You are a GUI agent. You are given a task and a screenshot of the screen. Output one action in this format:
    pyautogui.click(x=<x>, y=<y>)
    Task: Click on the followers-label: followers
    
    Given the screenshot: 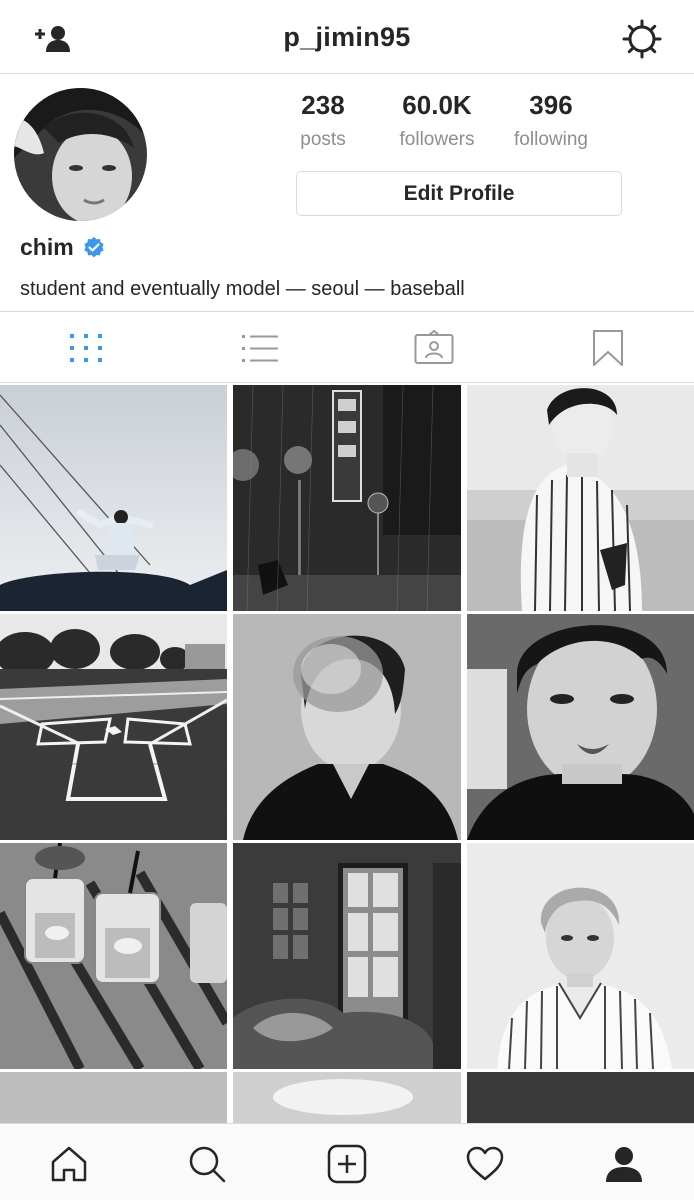 What is the action you would take?
    pyautogui.click(x=437, y=139)
    